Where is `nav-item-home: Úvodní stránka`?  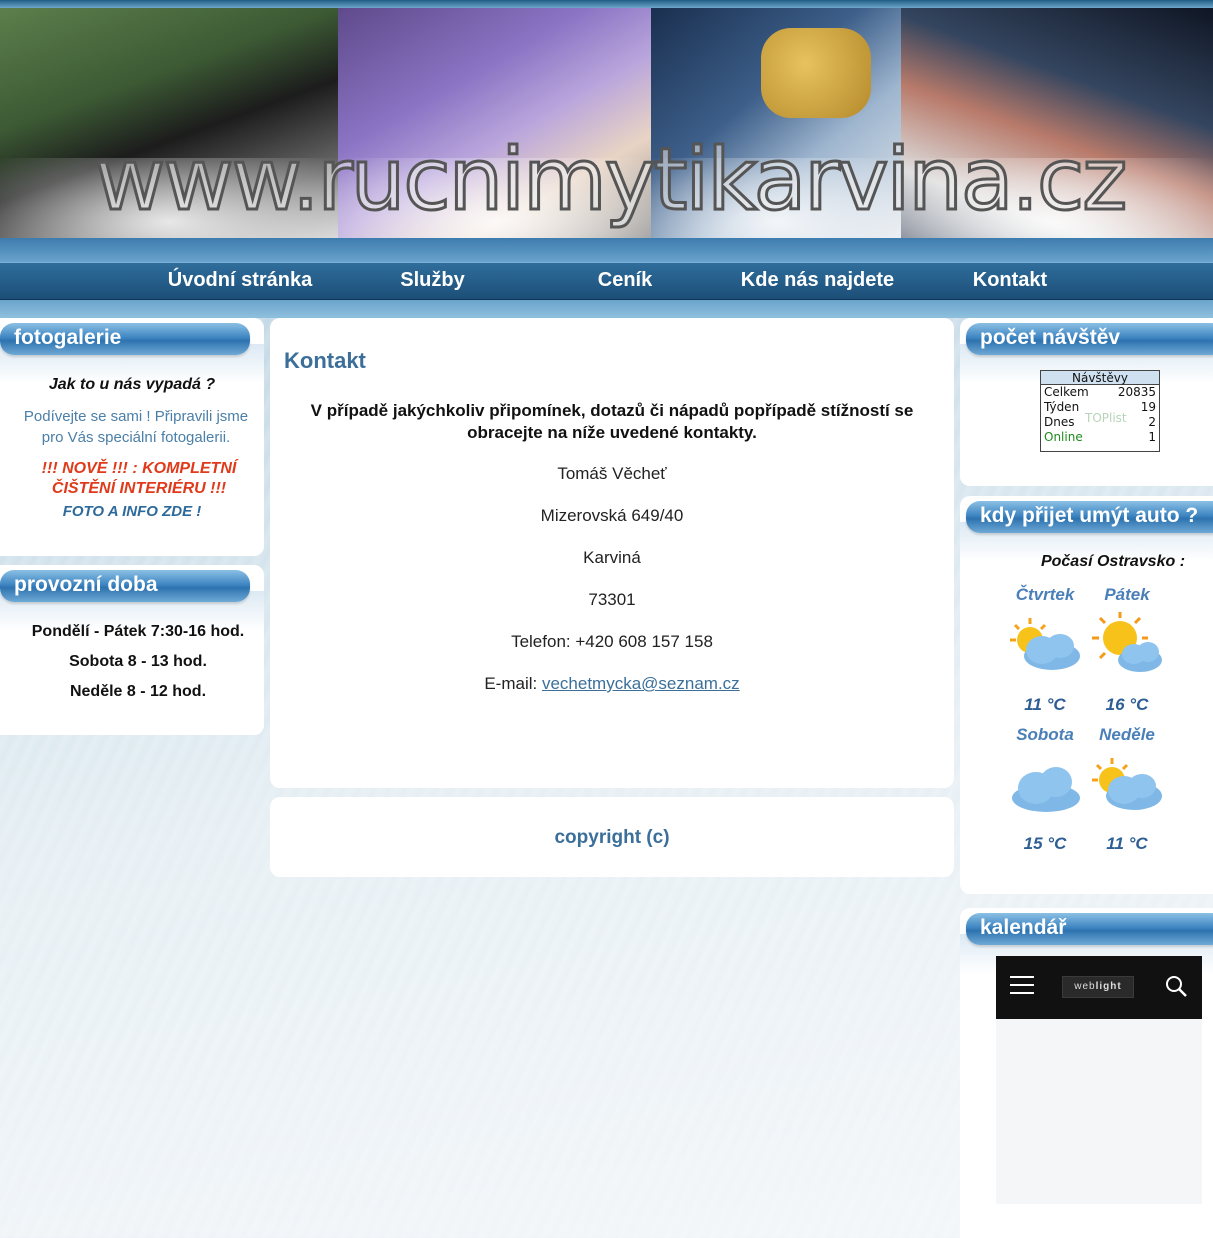 nav-item-home: Úvodní stránka is located at coordinates (240, 282).